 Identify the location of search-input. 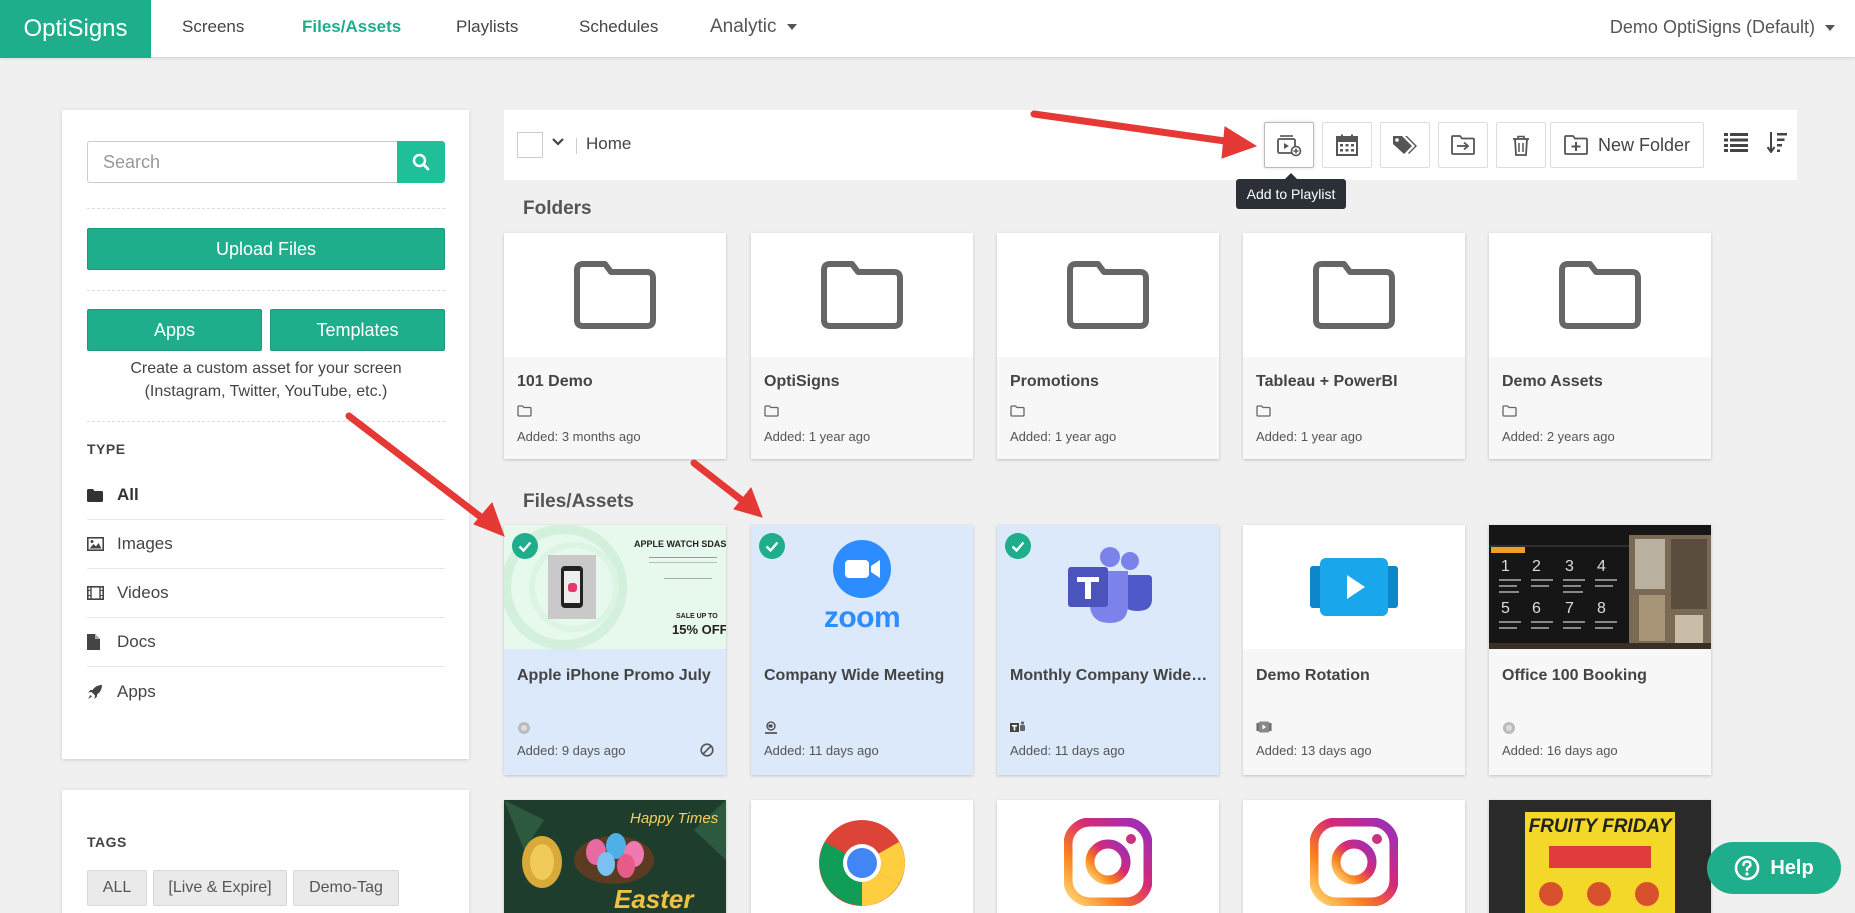
(242, 162).